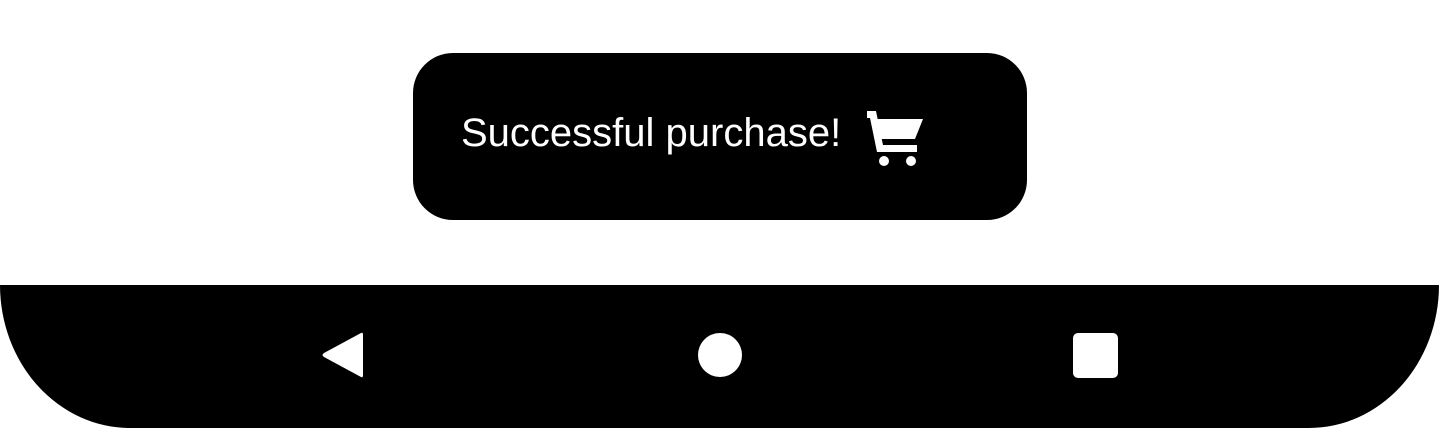  What do you see at coordinates (895, 138) in the screenshot?
I see `shopping-cart-icon` at bounding box center [895, 138].